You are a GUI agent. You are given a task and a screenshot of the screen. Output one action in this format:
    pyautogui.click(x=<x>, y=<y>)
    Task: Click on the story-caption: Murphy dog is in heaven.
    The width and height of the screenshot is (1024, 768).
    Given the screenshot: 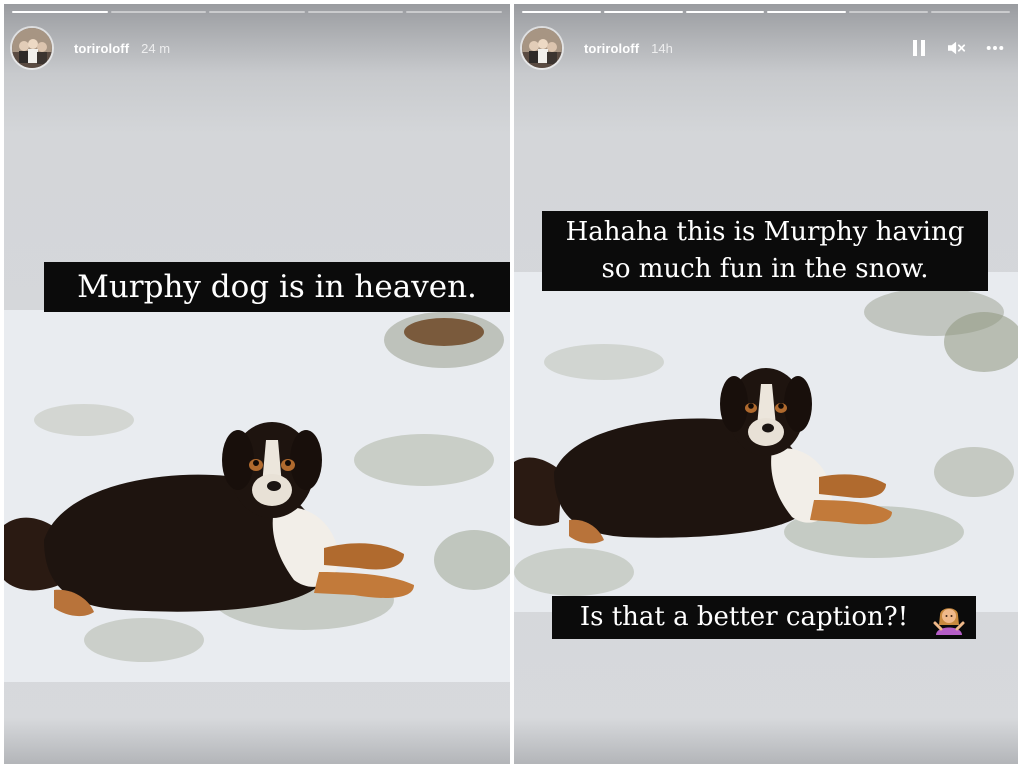 What is the action you would take?
    pyautogui.click(x=277, y=287)
    